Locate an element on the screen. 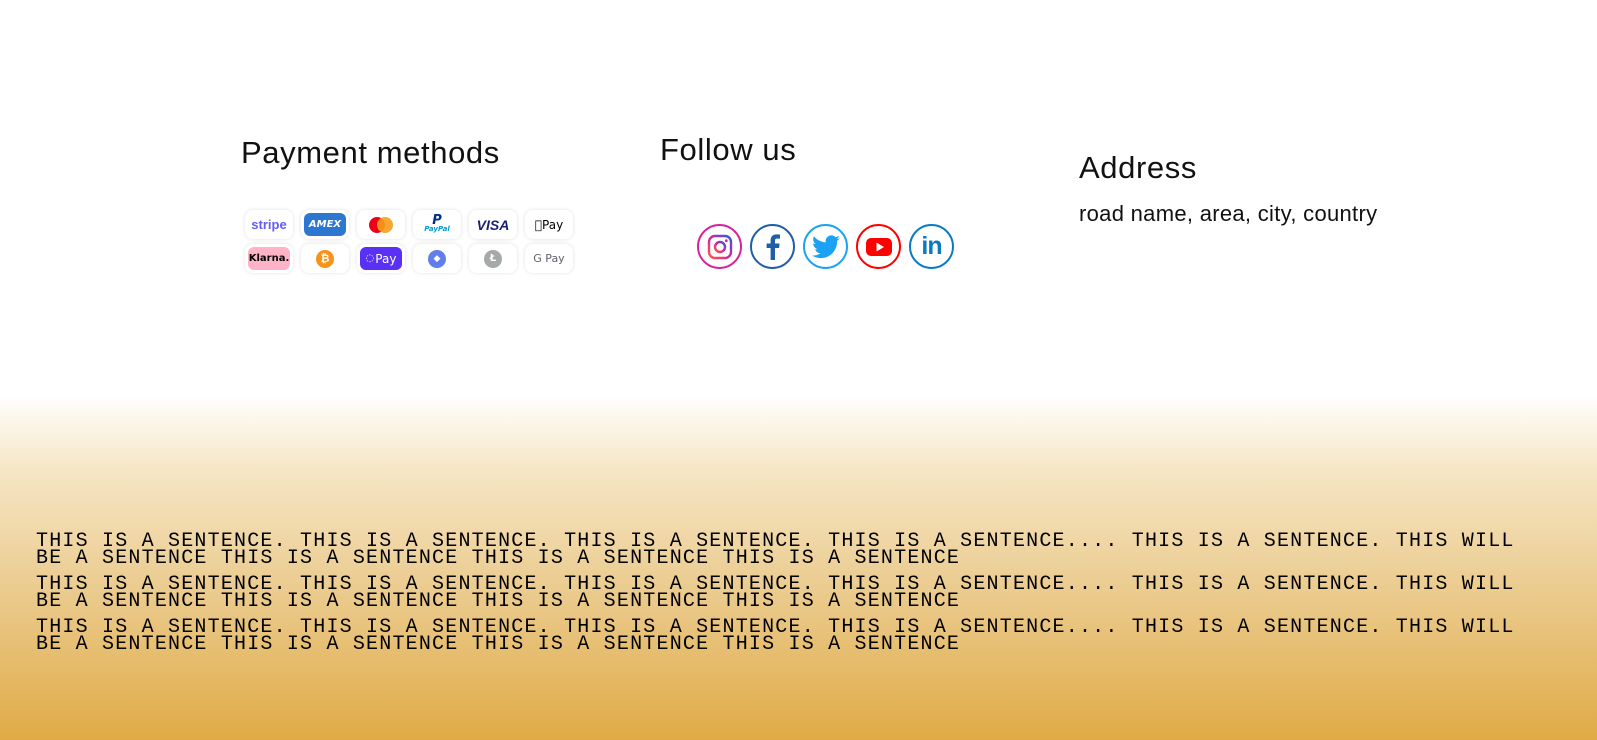  linkedin-icon: in is located at coordinates (931, 246).